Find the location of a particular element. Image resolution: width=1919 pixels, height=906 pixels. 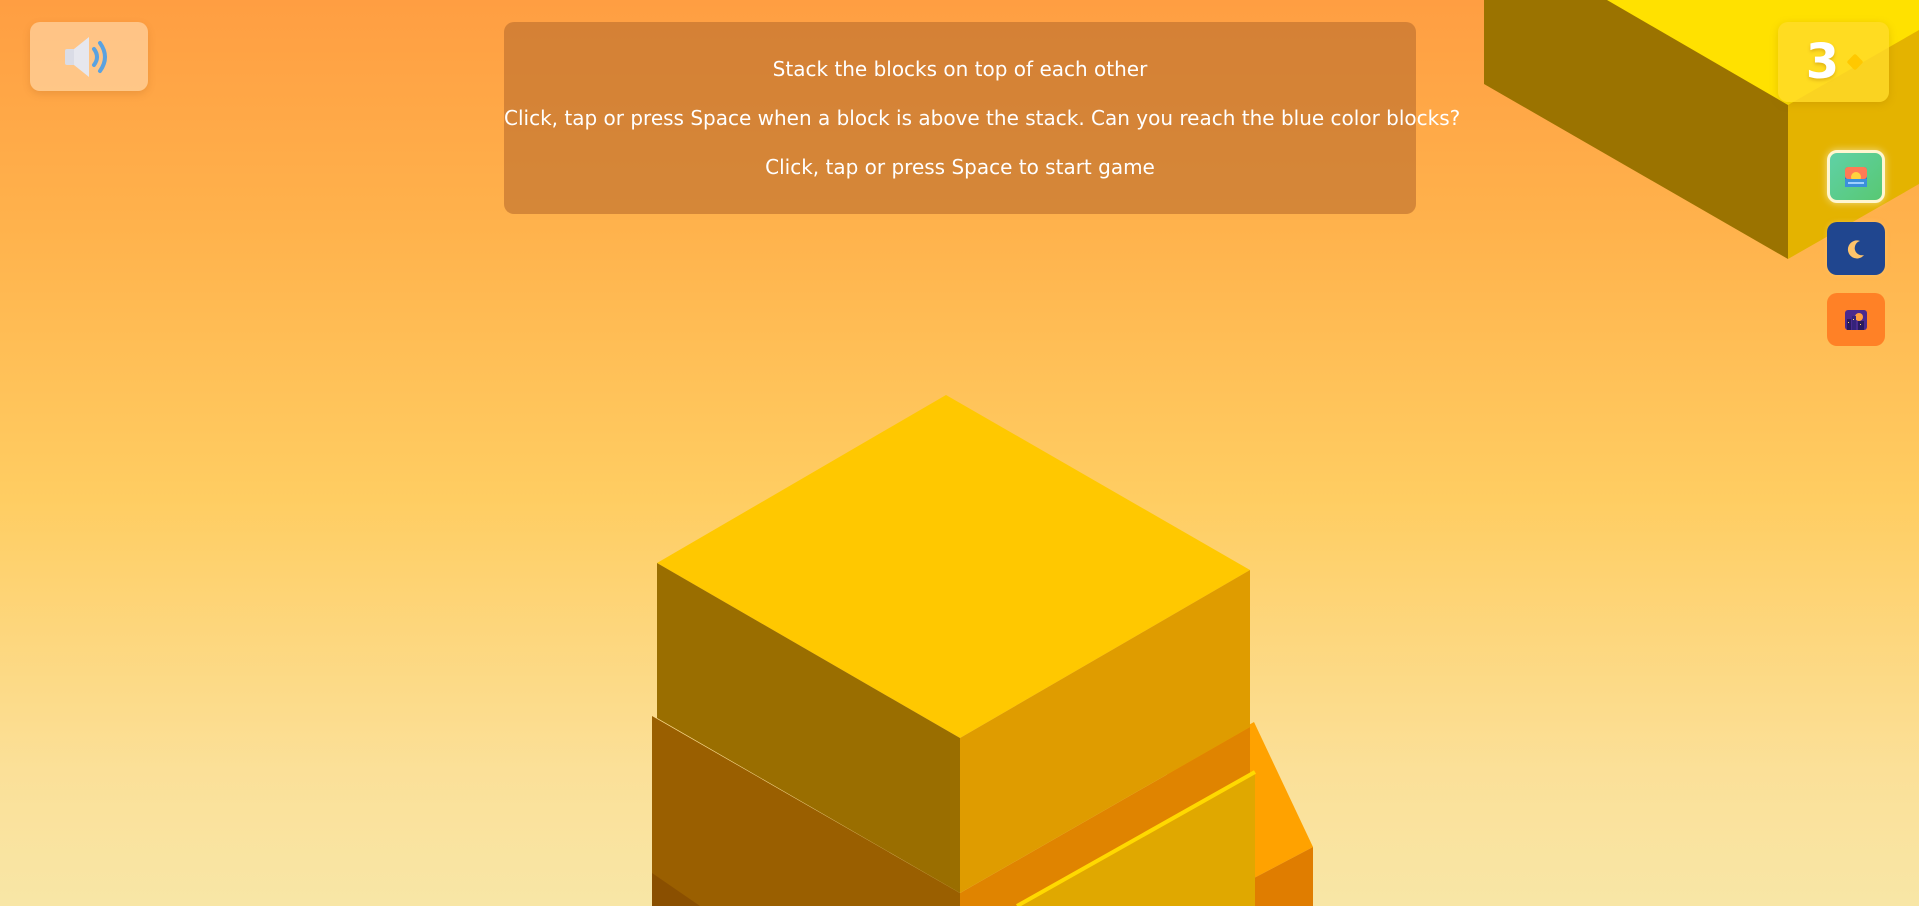

score-value: 3 is located at coordinates (1822, 62).